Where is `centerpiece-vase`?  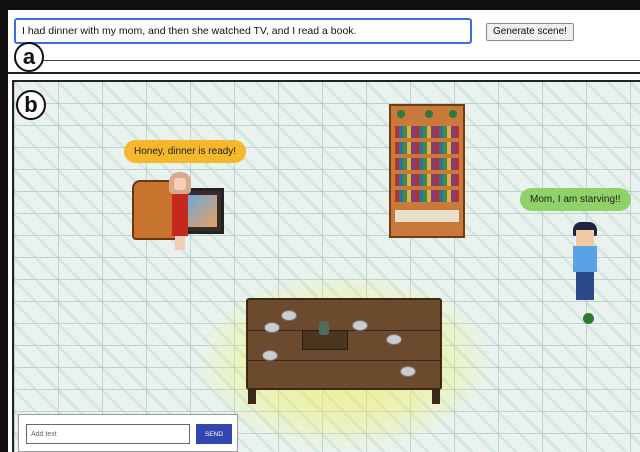
centerpiece-vase is located at coordinates (325, 335).